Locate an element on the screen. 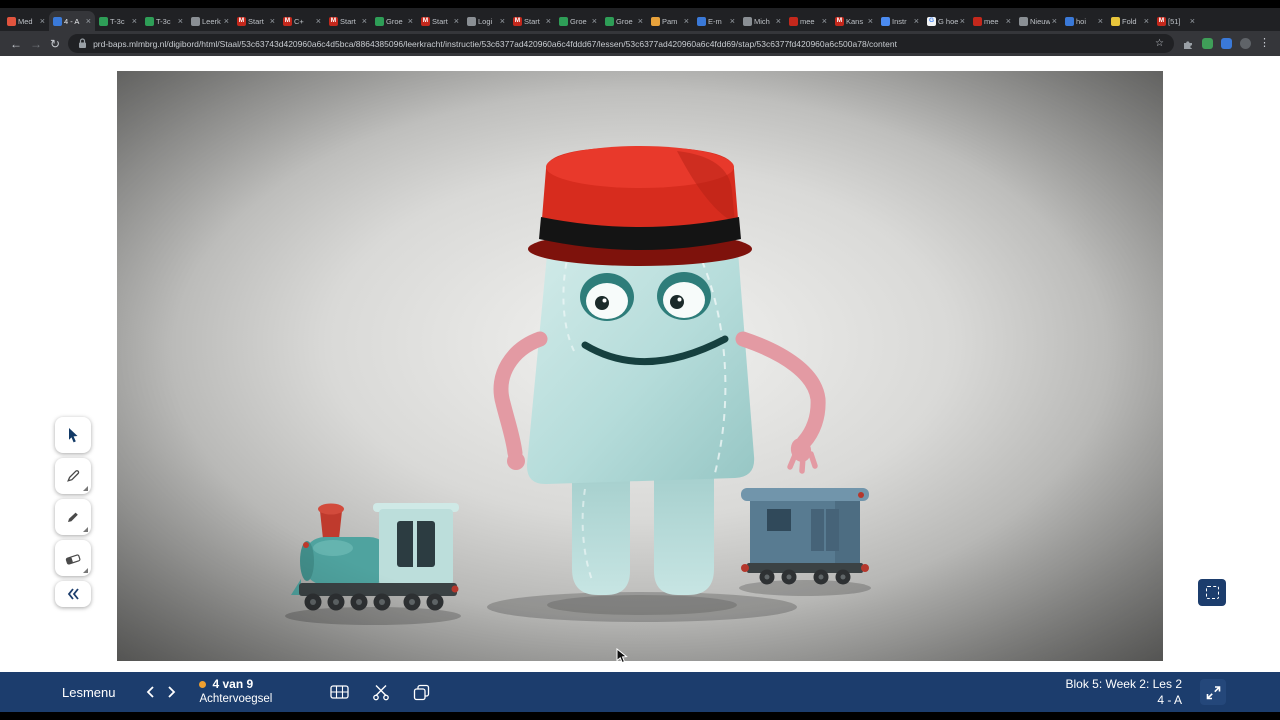  browser-tab: G G hoe × is located at coordinates (946, 21).